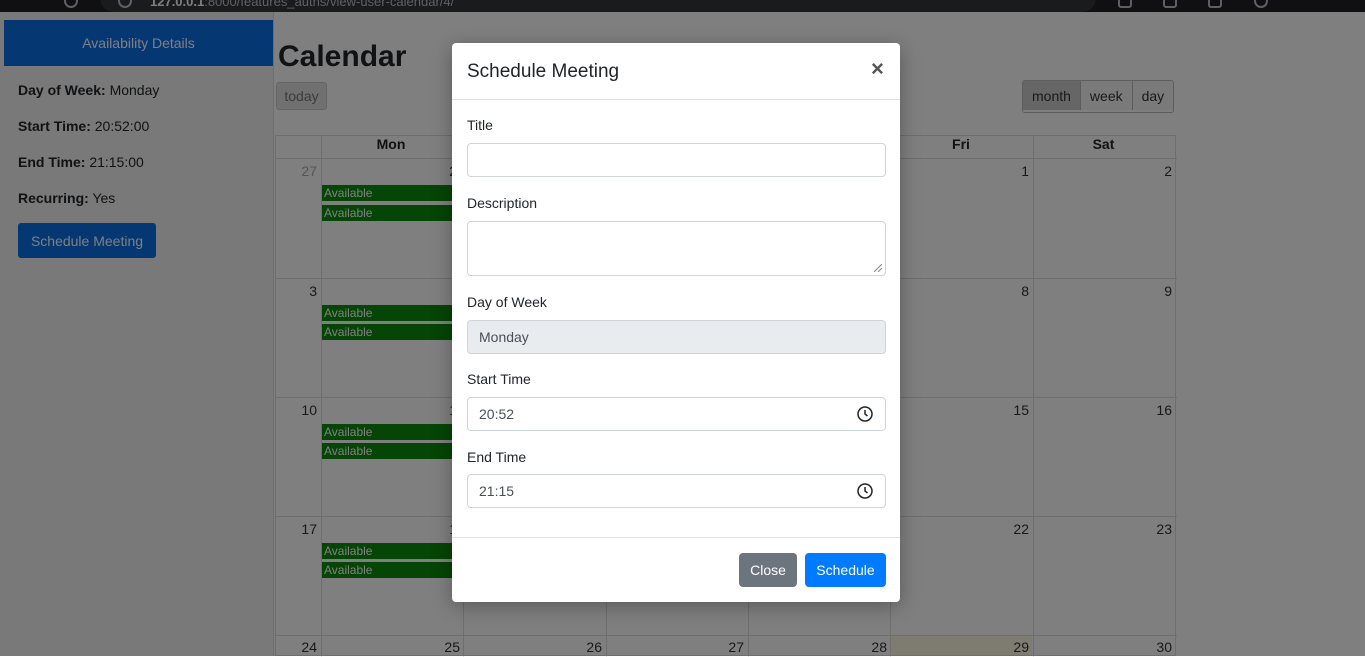 The image size is (1365, 657). Describe the element at coordinates (543, 71) in the screenshot. I see `modal-title: Schedule Meeting` at that location.